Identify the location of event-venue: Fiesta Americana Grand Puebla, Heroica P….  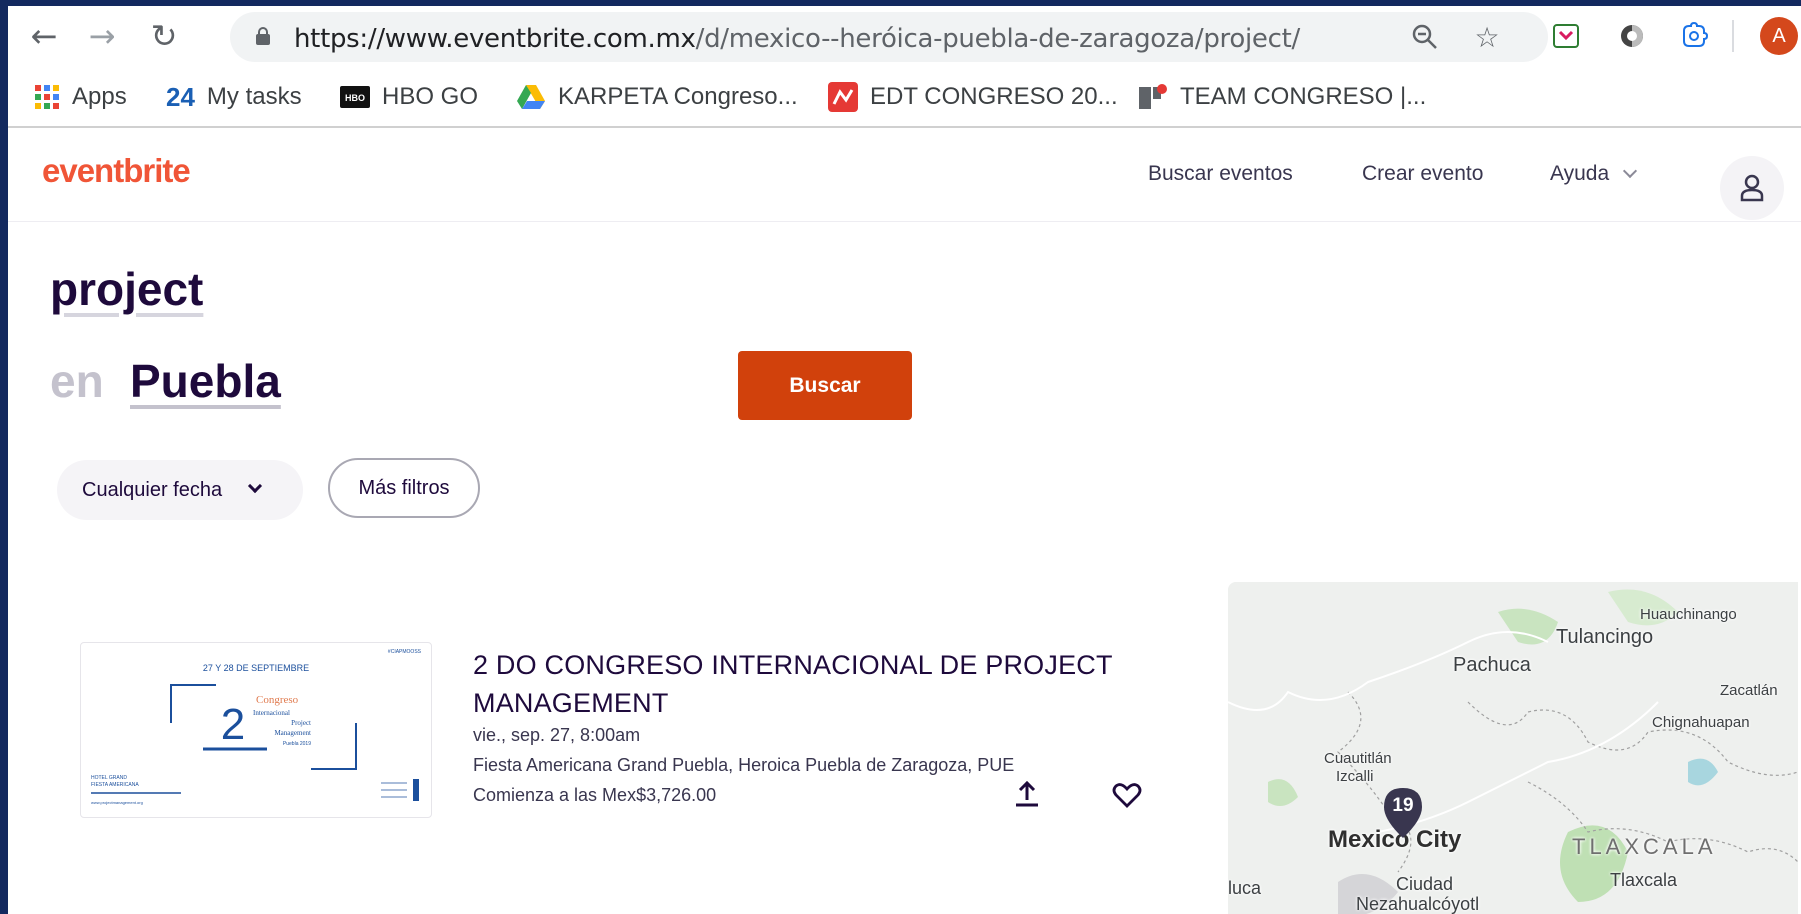
(744, 765).